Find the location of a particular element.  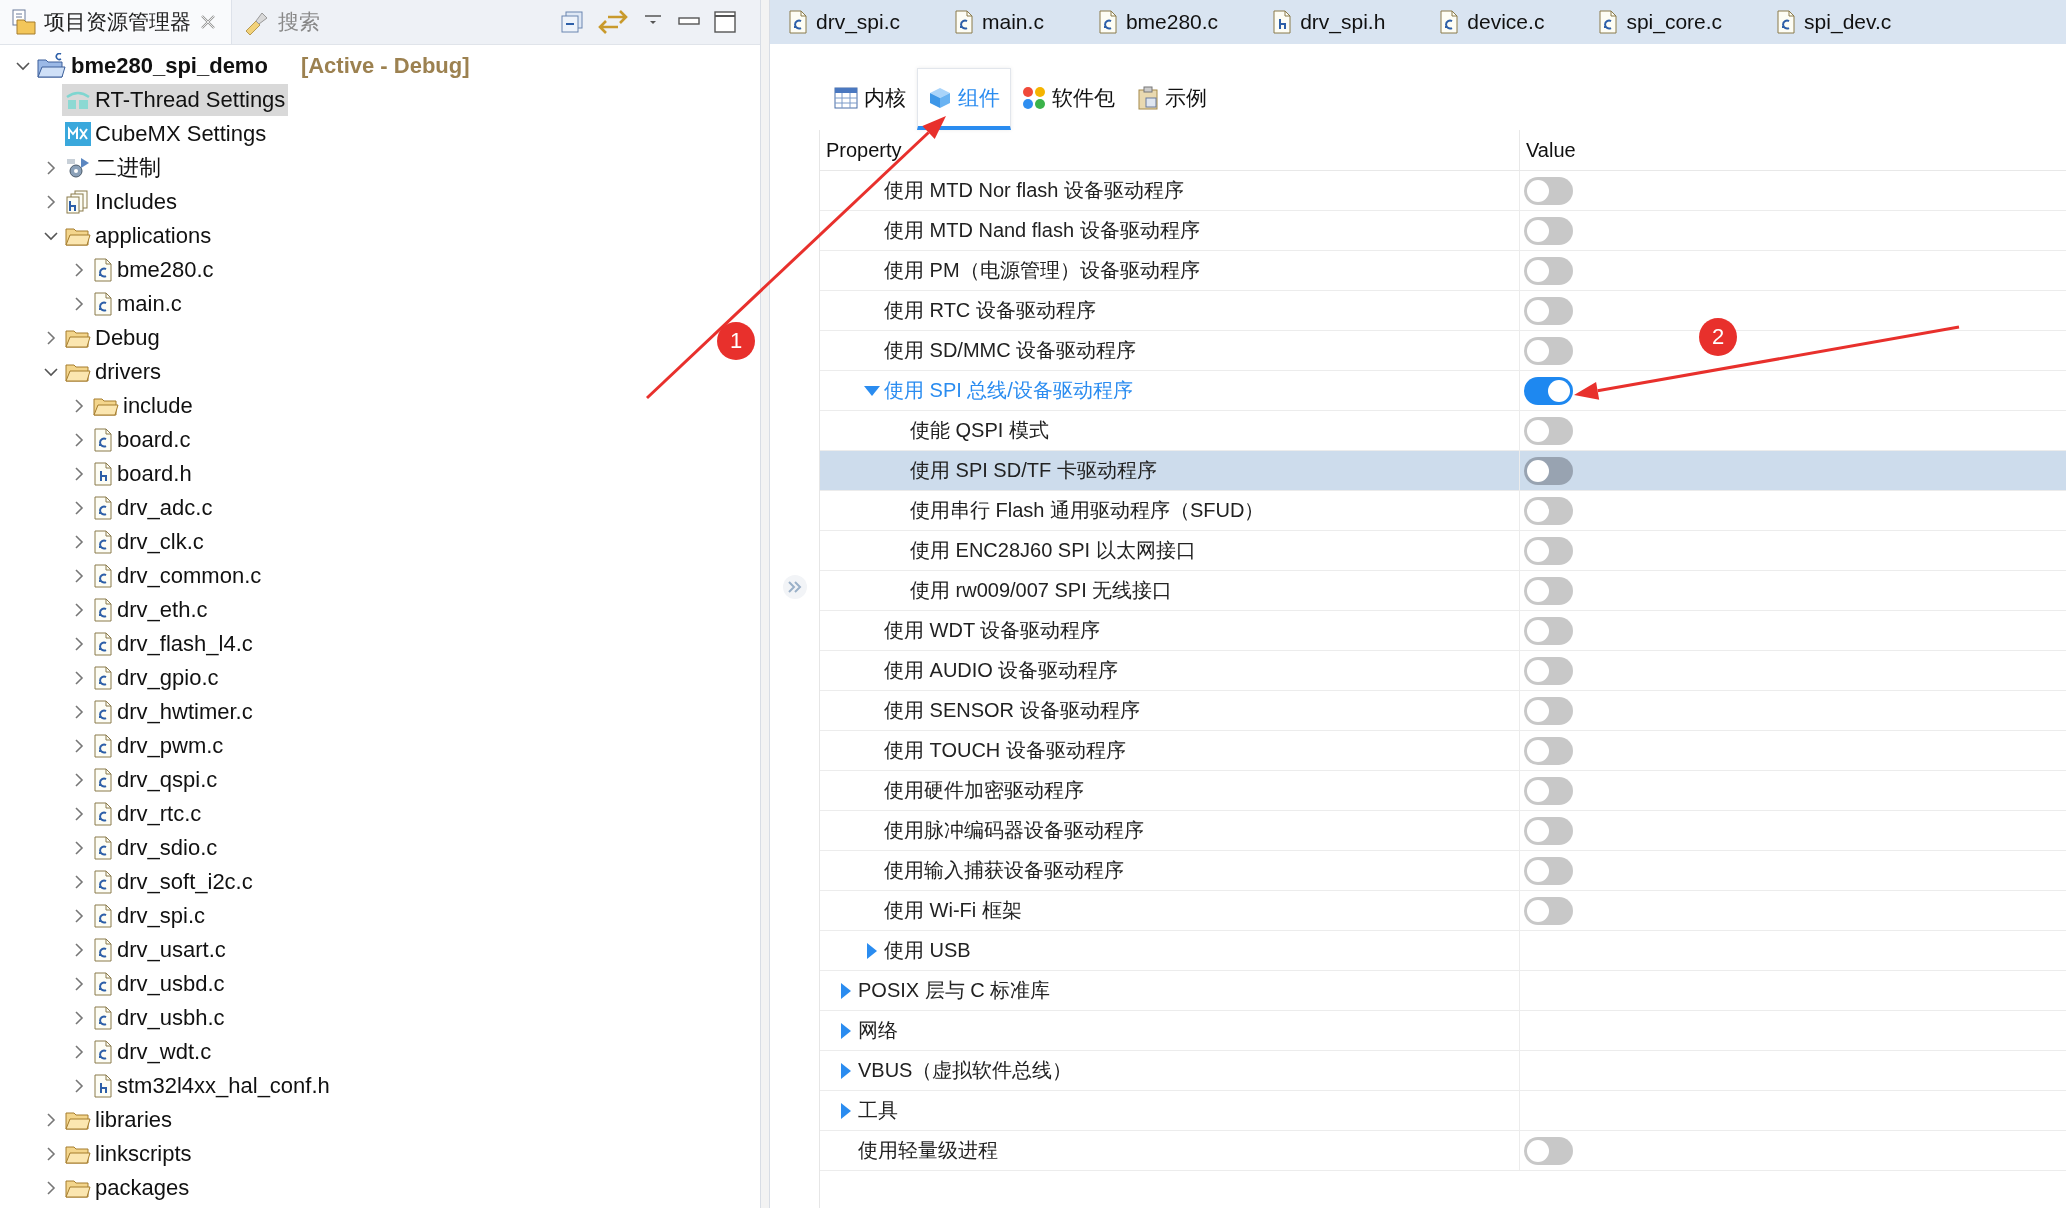

close-icon is located at coordinates (208, 22).